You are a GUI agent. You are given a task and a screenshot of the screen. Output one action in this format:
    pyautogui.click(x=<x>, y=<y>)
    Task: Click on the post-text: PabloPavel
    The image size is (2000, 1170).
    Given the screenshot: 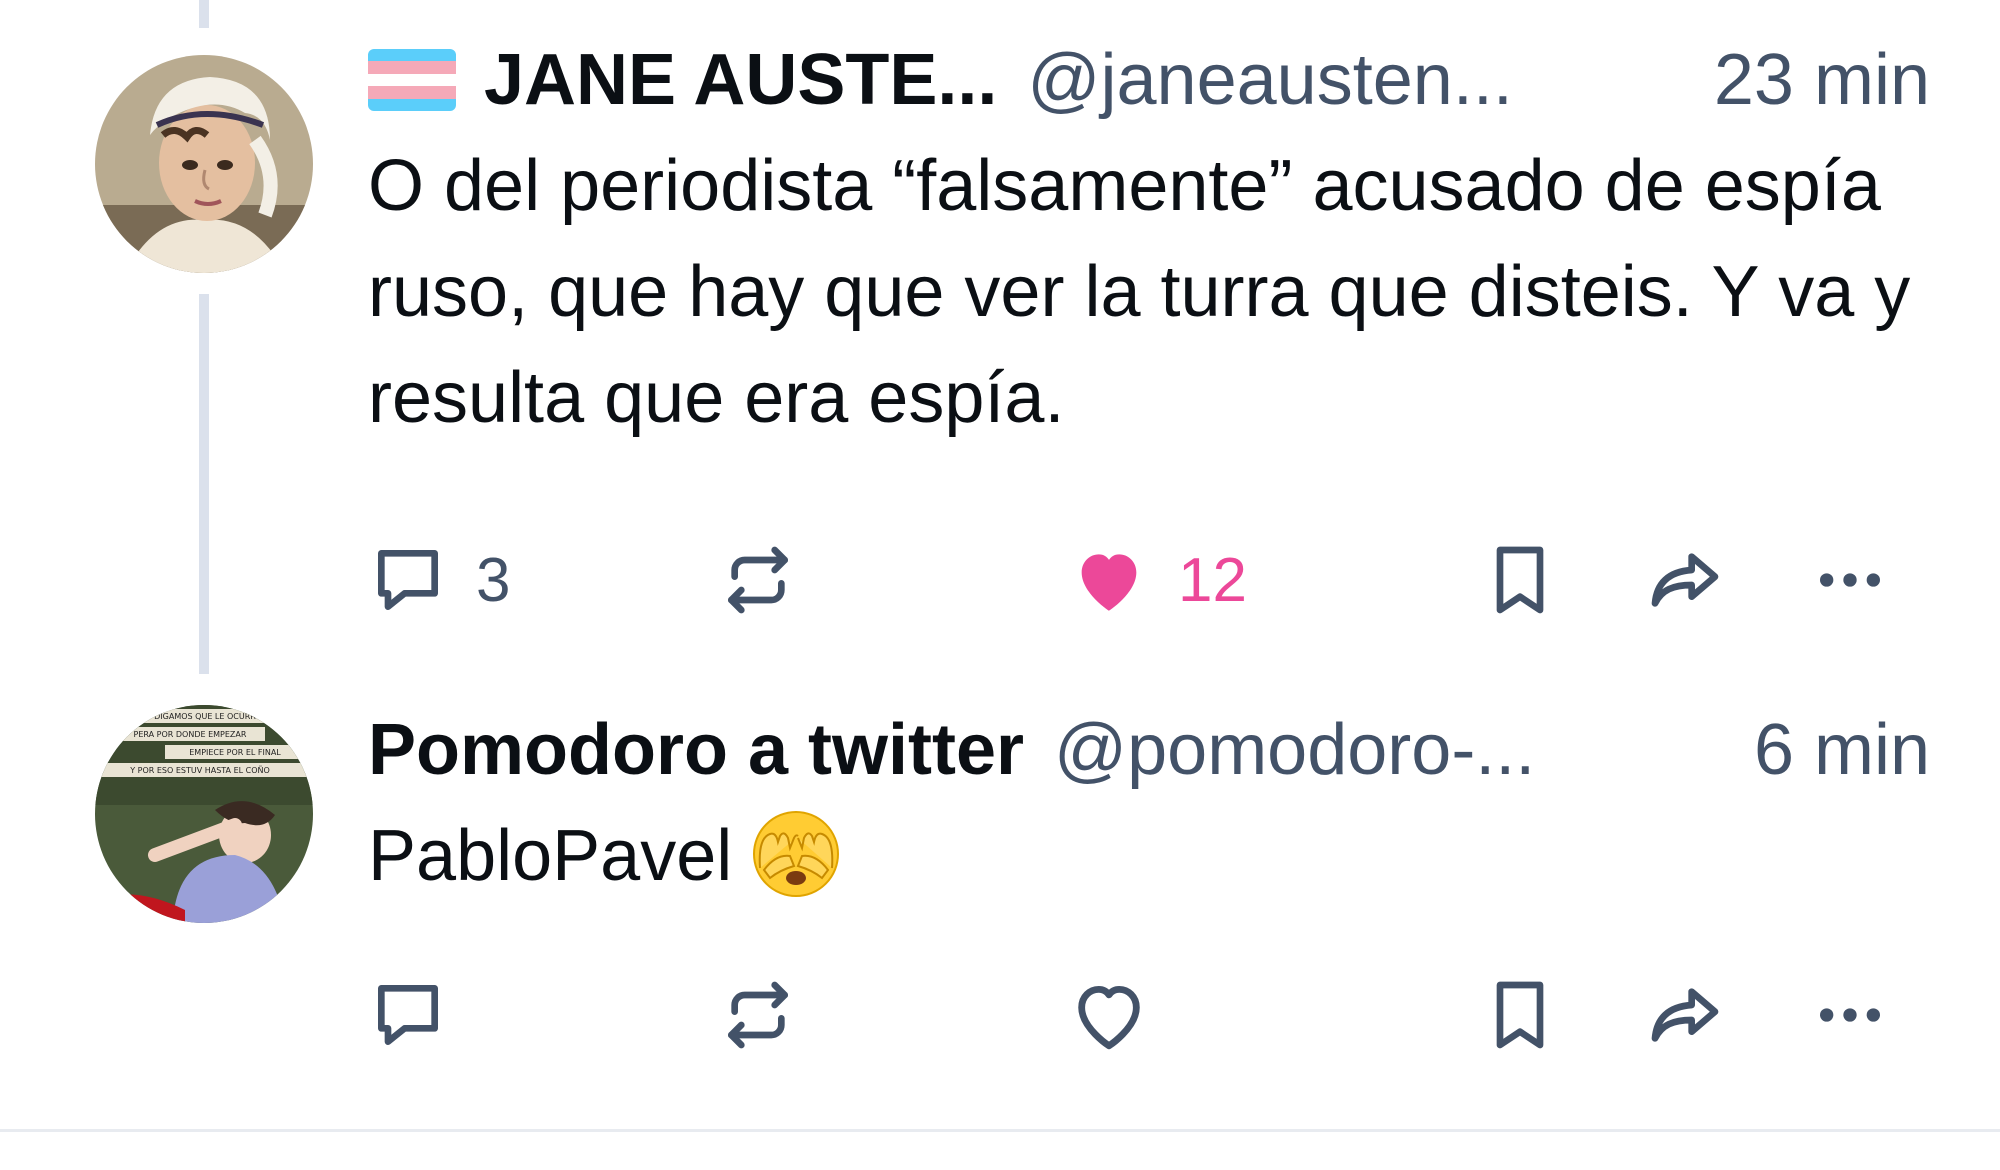 What is the action you would take?
    pyautogui.click(x=550, y=856)
    